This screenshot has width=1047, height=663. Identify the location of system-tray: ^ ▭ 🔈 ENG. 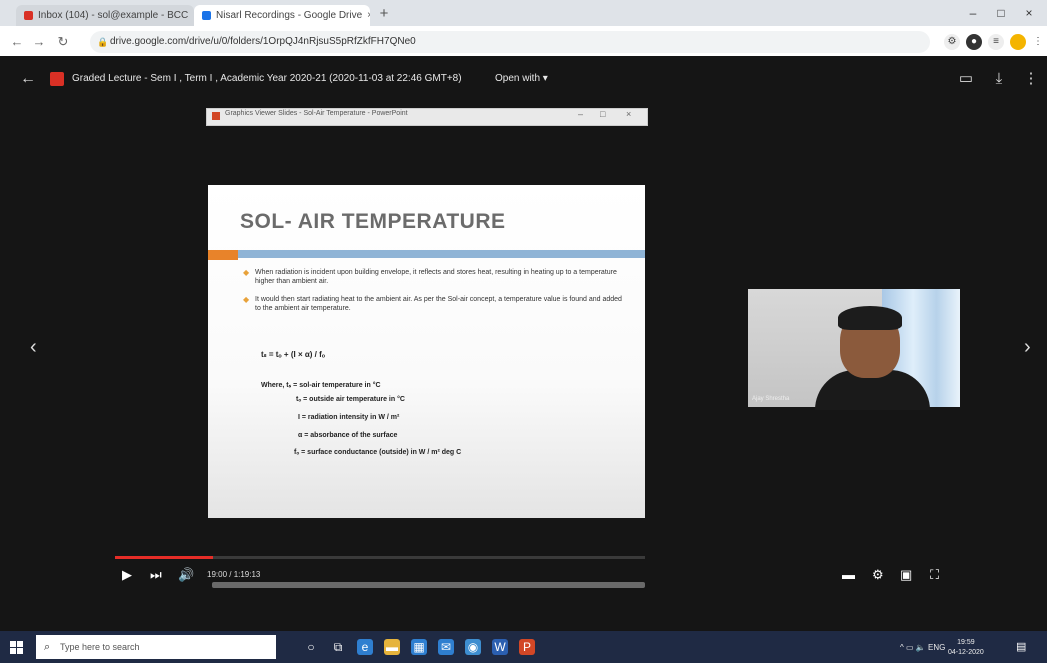
(922, 647).